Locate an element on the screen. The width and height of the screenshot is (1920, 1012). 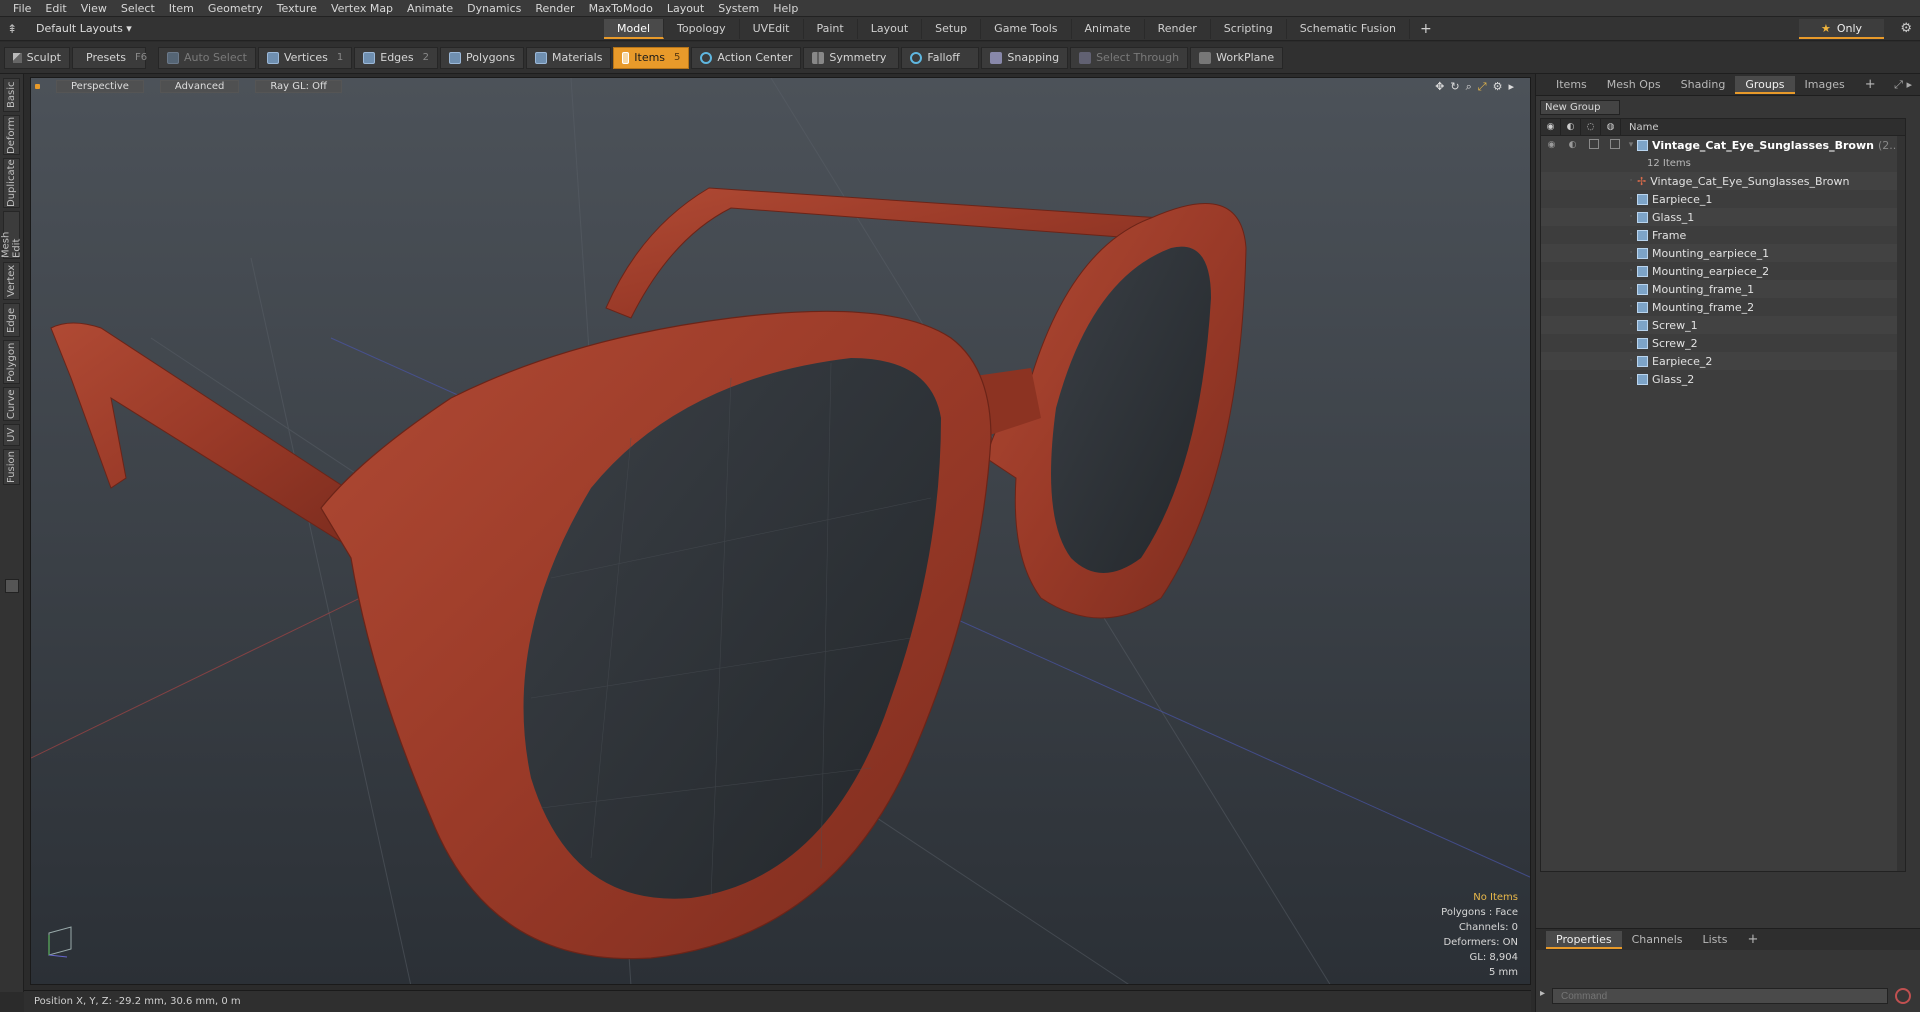
panel-tab-groups: Groups is located at coordinates (1765, 84).